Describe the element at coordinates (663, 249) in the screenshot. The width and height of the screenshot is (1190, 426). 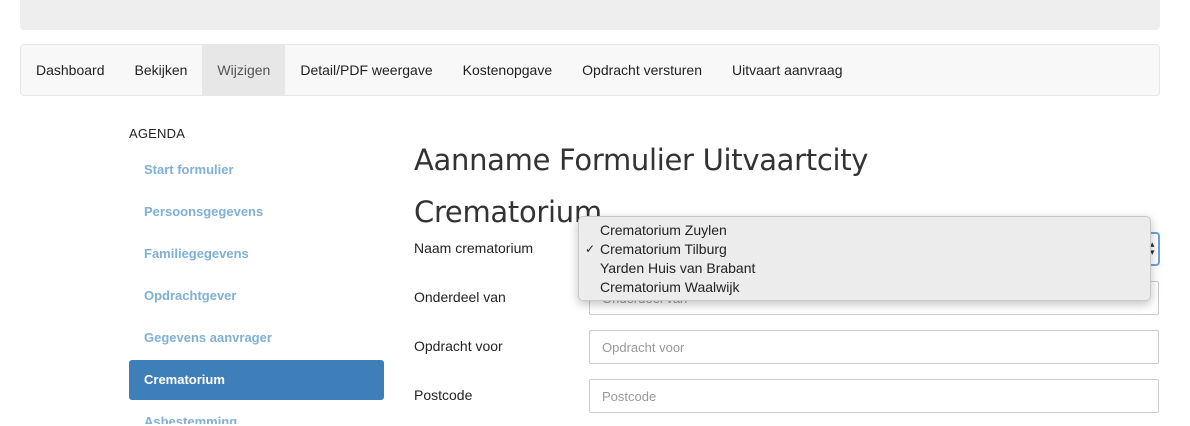
I see `dropdown-option-label: Crematorium Tilburg` at that location.